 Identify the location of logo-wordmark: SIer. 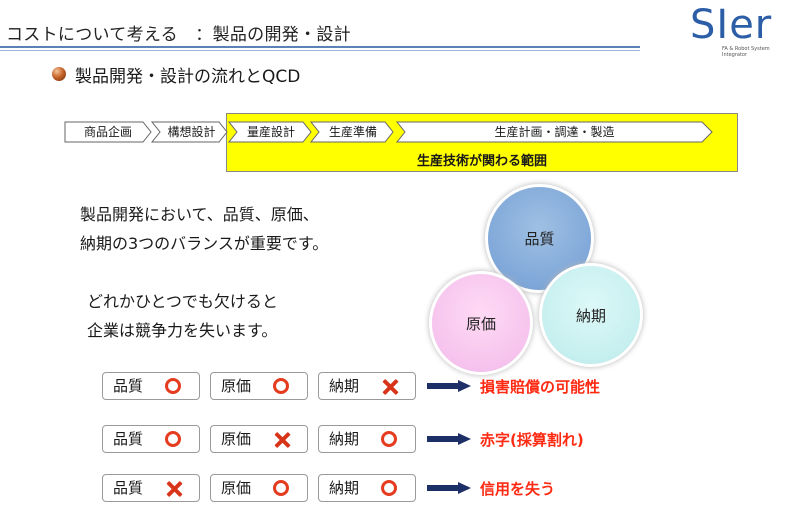
(731, 25).